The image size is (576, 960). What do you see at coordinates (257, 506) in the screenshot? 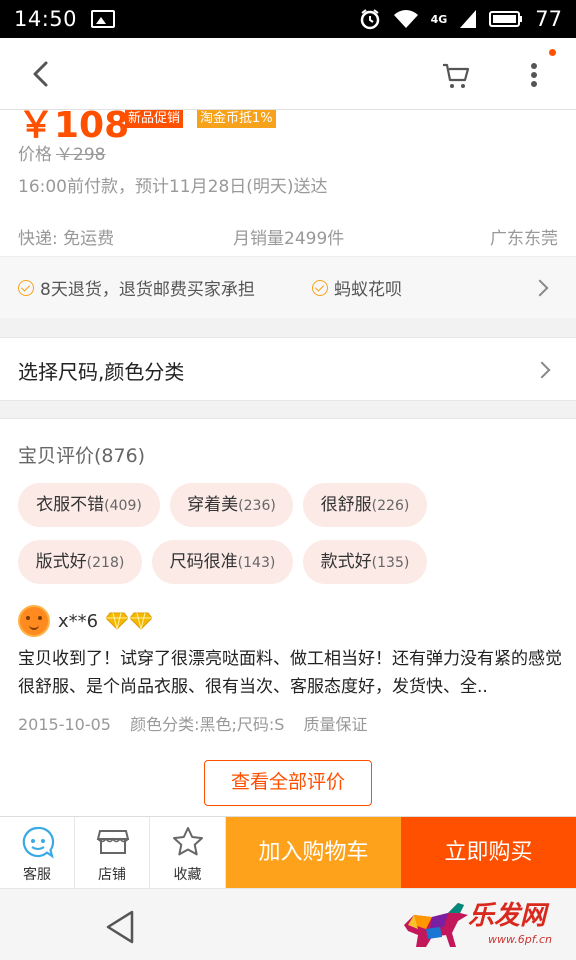
I see `review-tag-count: (236)` at bounding box center [257, 506].